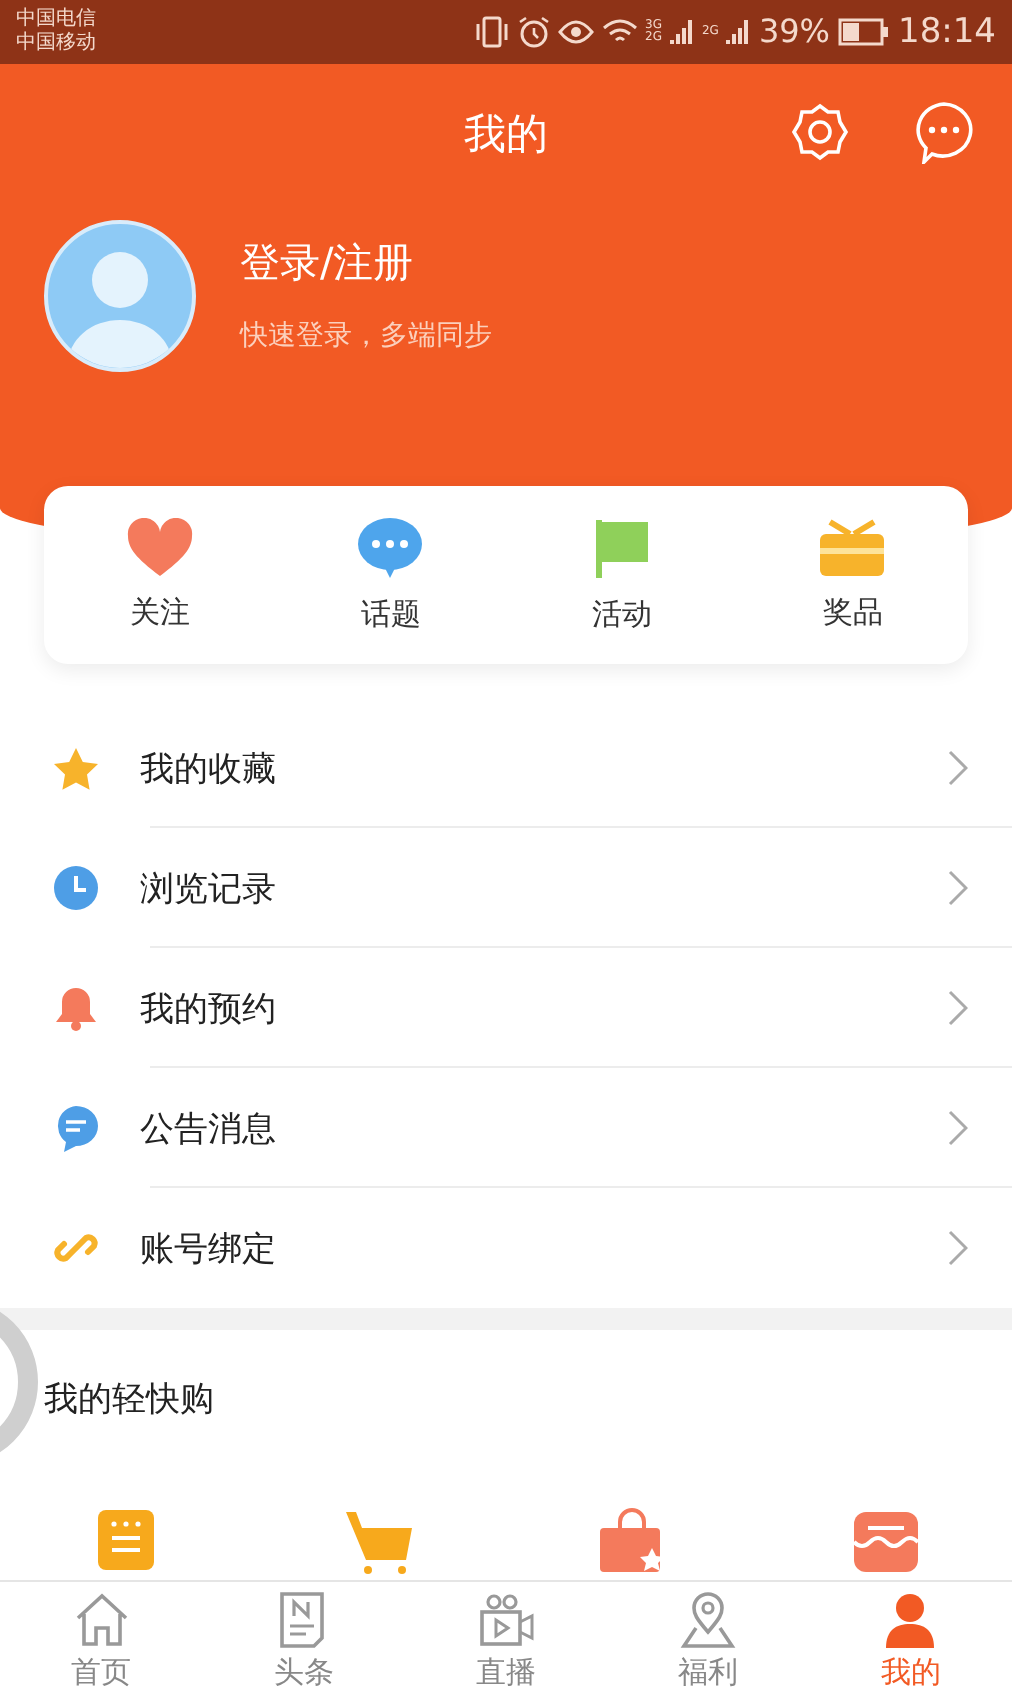  Describe the element at coordinates (506, 888) in the screenshot. I see `menu-item: 浏览记录` at that location.